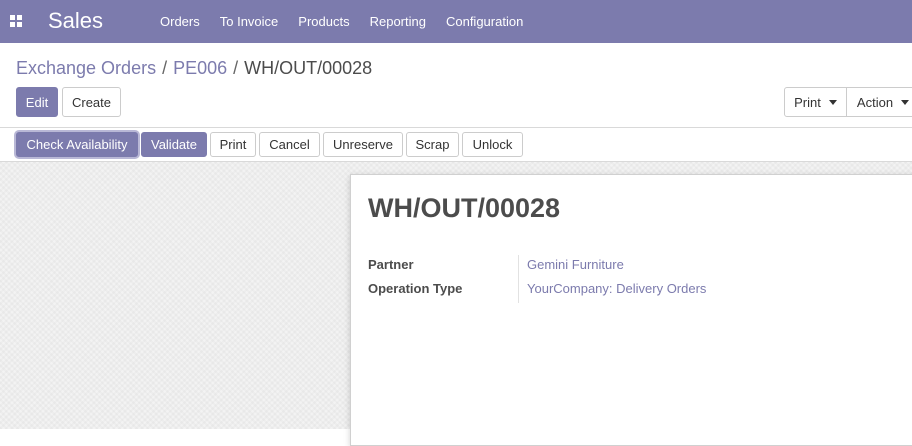 The height and width of the screenshot is (446, 912). I want to click on unlock-button: Unlock, so click(492, 144).